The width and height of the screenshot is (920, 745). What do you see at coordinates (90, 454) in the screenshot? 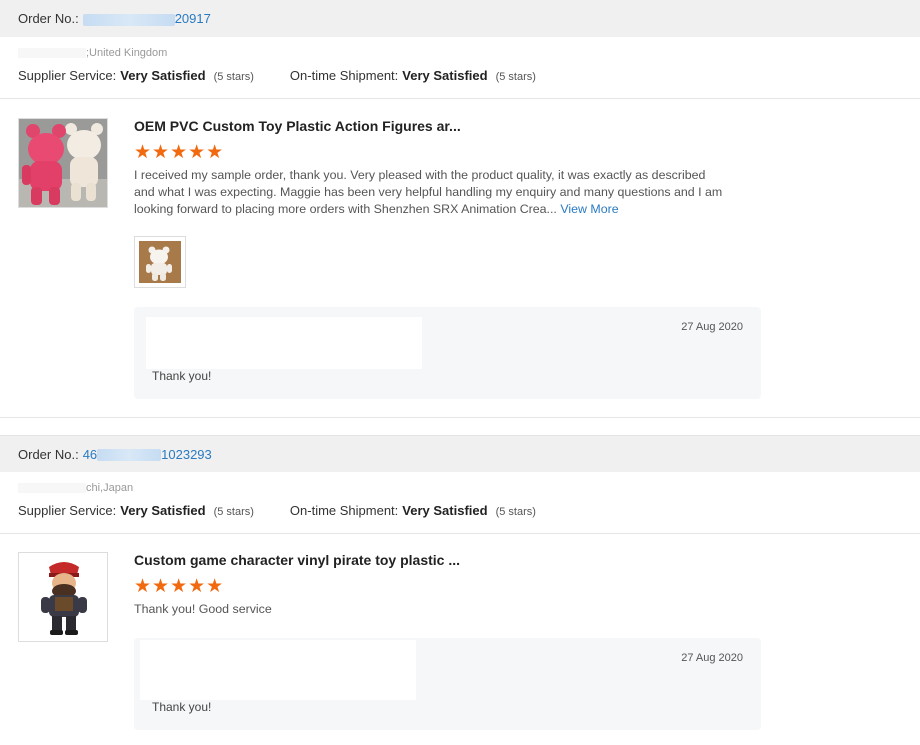
I see `order-number-prefix: 46` at bounding box center [90, 454].